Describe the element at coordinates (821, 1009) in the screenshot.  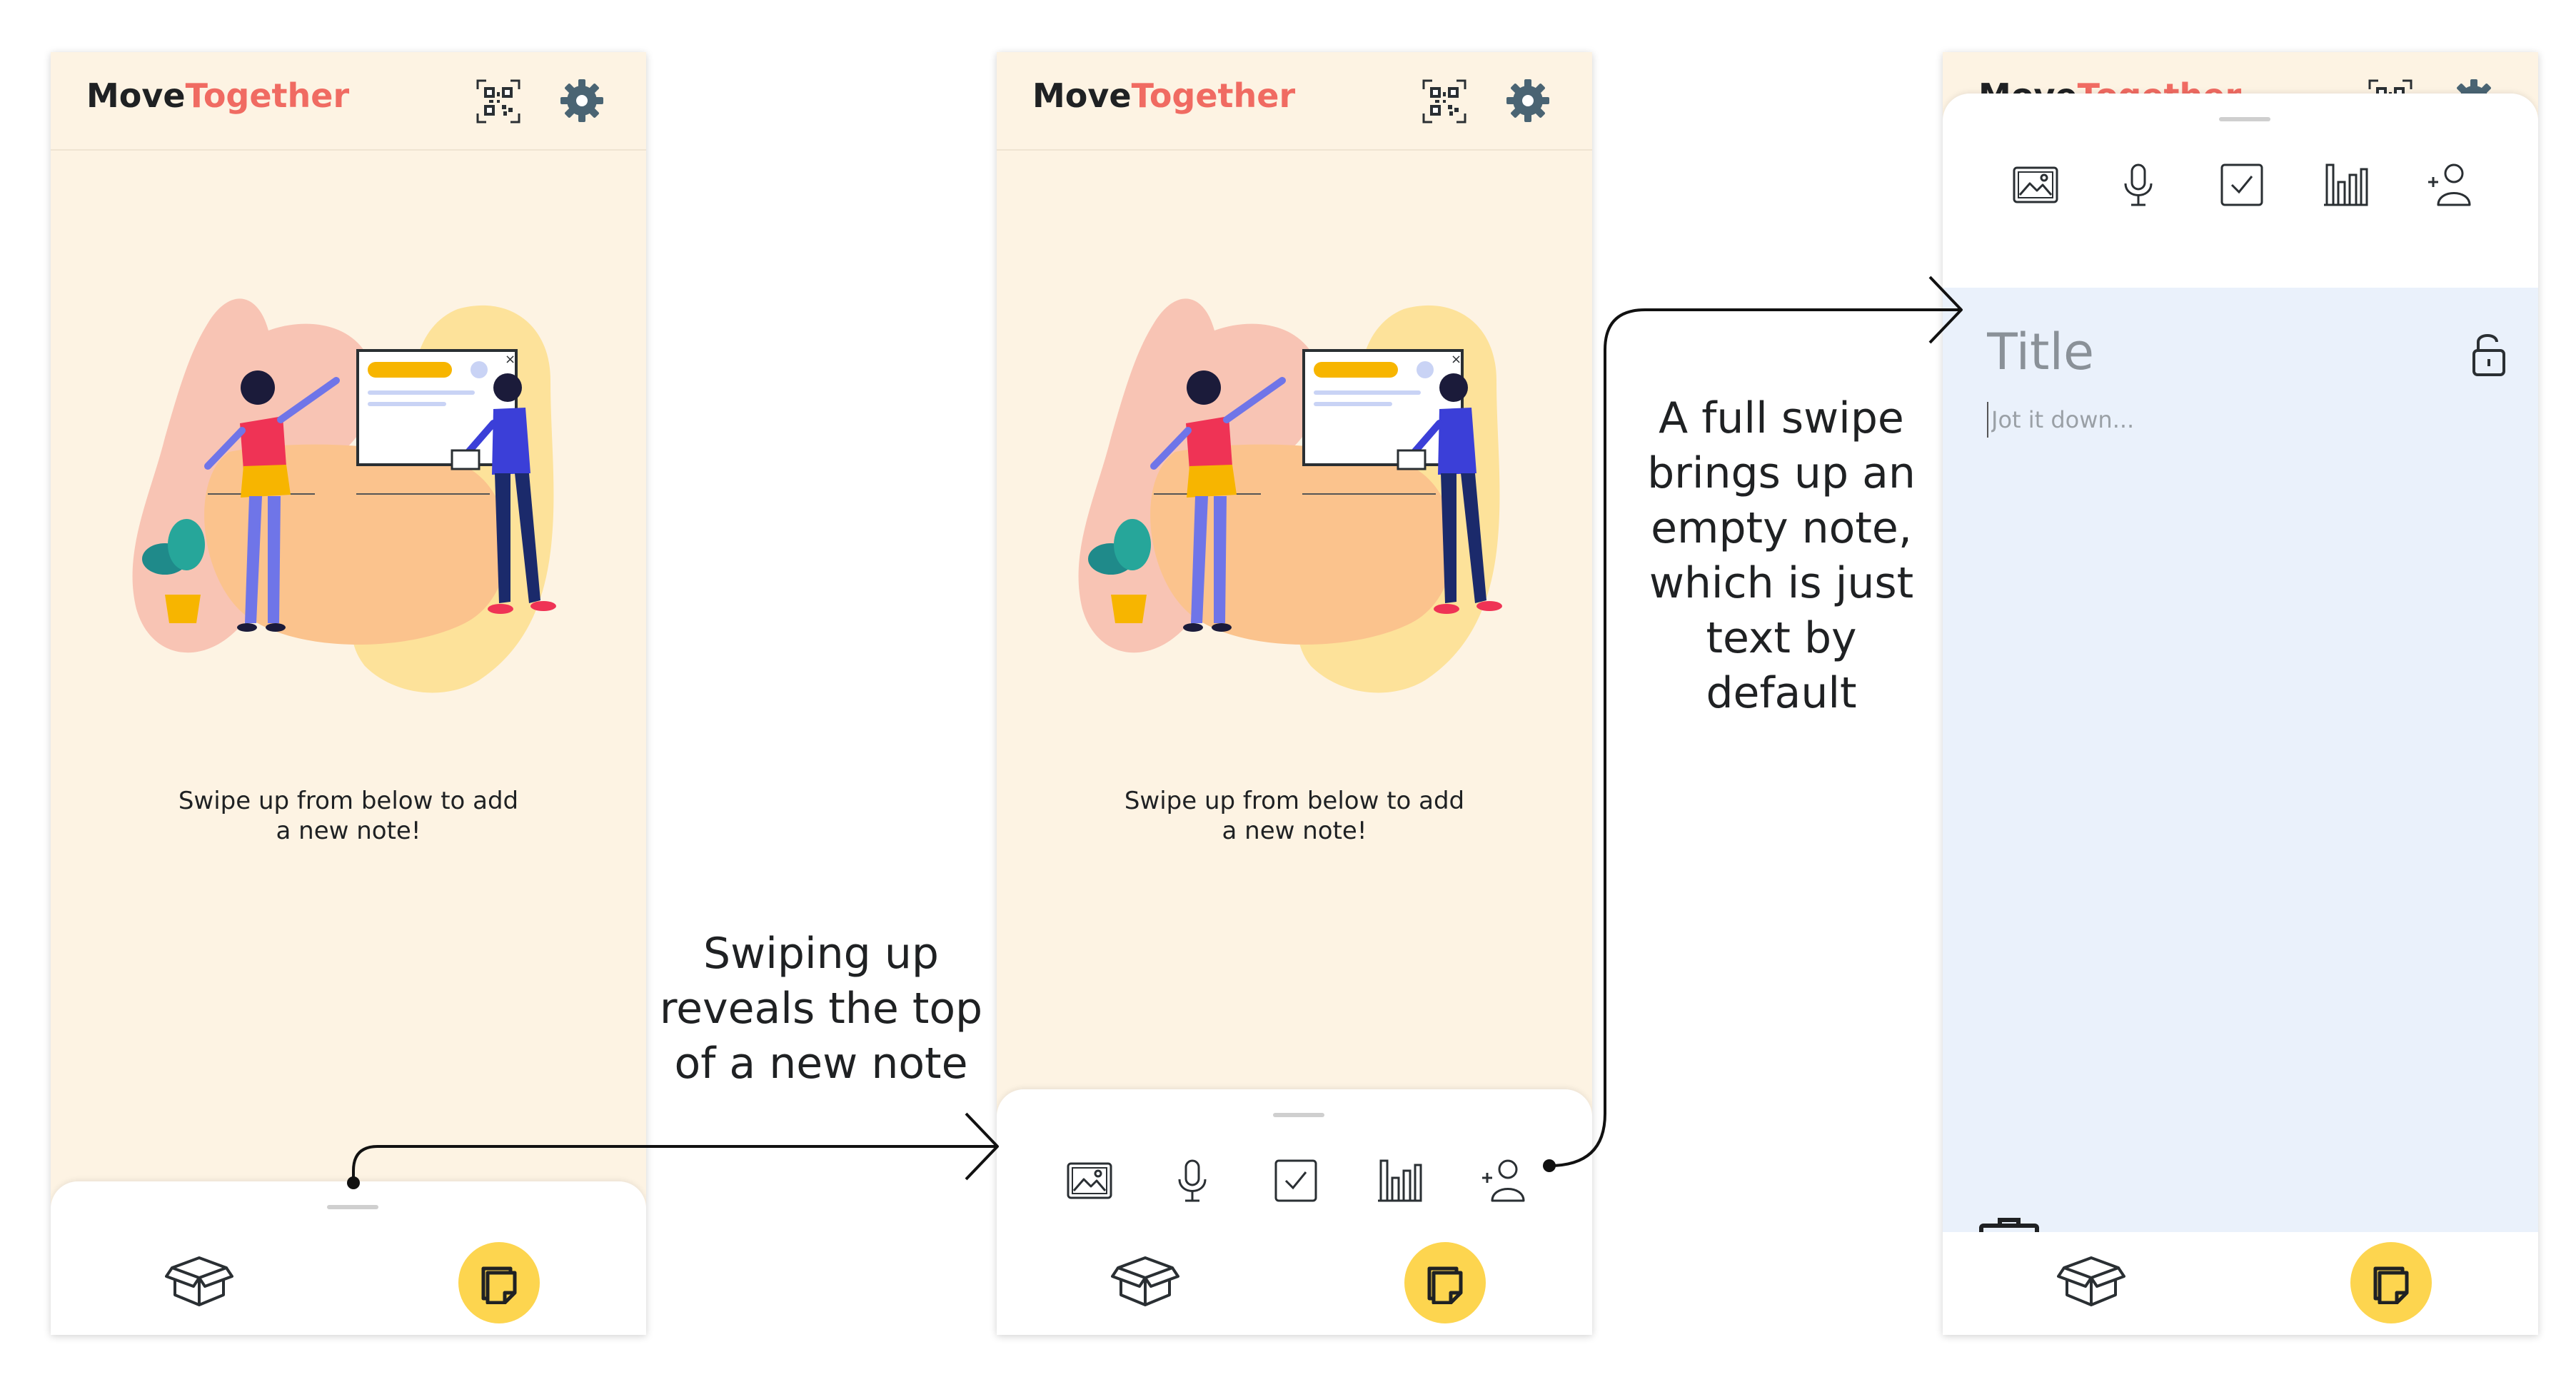
I see `annotation-swipe-partial: Swiping up reveals the top of a new note` at that location.